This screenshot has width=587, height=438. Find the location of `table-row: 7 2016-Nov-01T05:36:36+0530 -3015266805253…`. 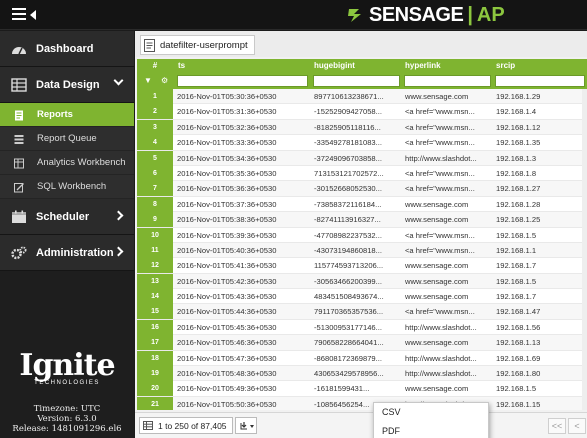

table-row: 7 2016-Nov-01T05:36:36+0530 -3015266805253… is located at coordinates (362, 189).